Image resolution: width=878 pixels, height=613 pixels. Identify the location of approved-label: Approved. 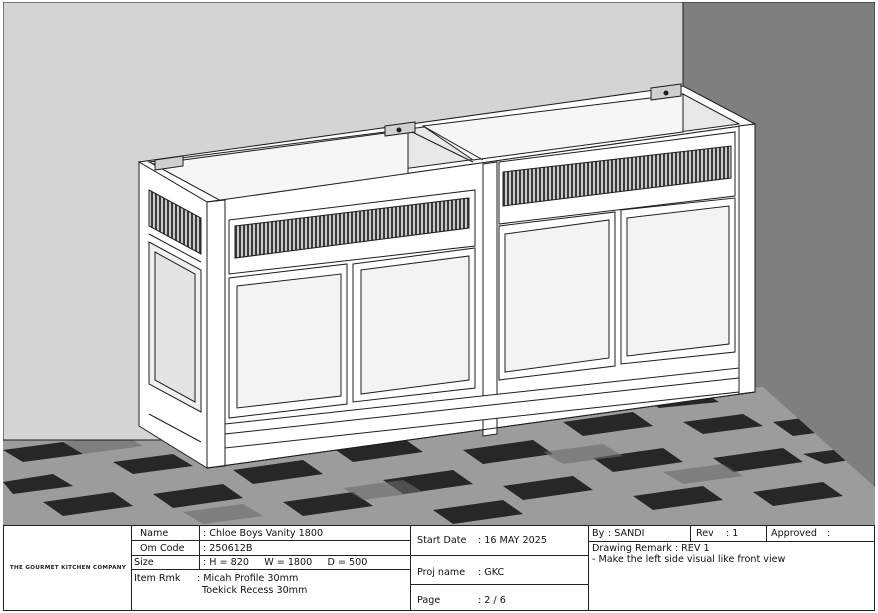
(794, 533).